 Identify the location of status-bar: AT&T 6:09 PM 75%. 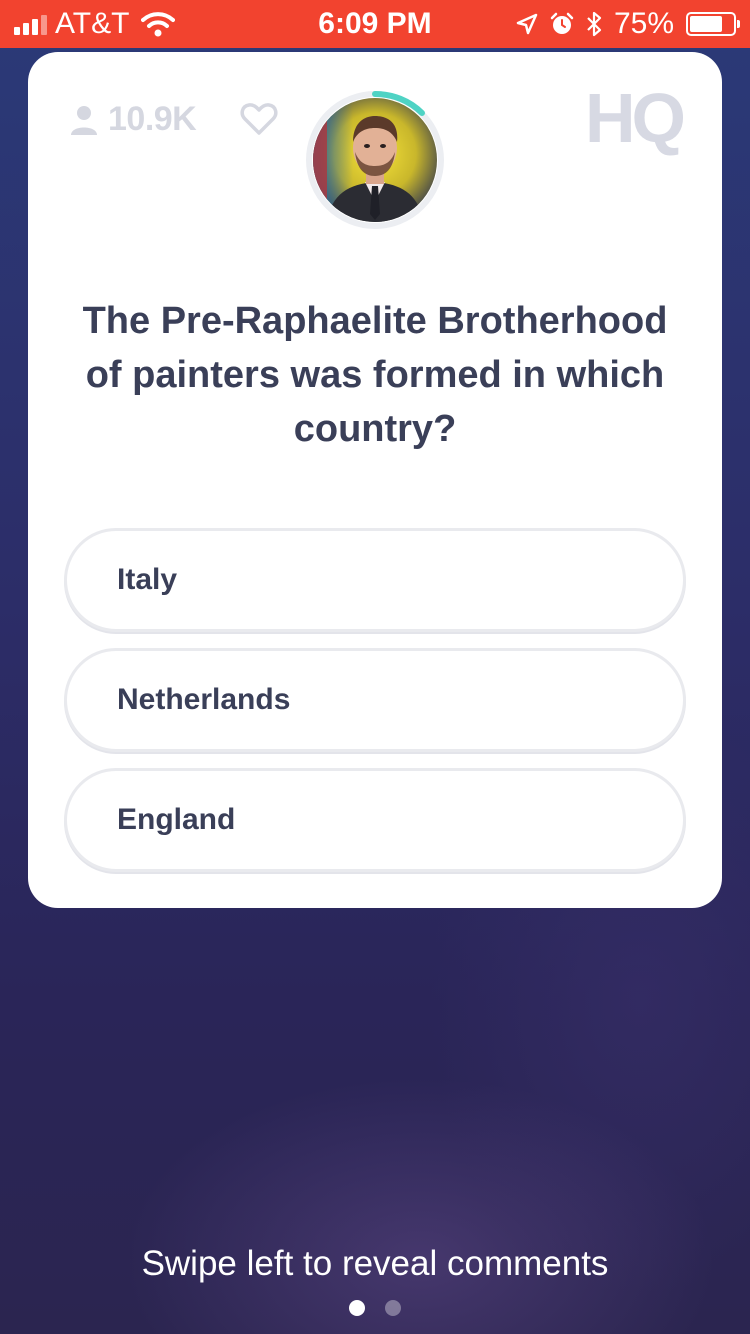
(375, 24).